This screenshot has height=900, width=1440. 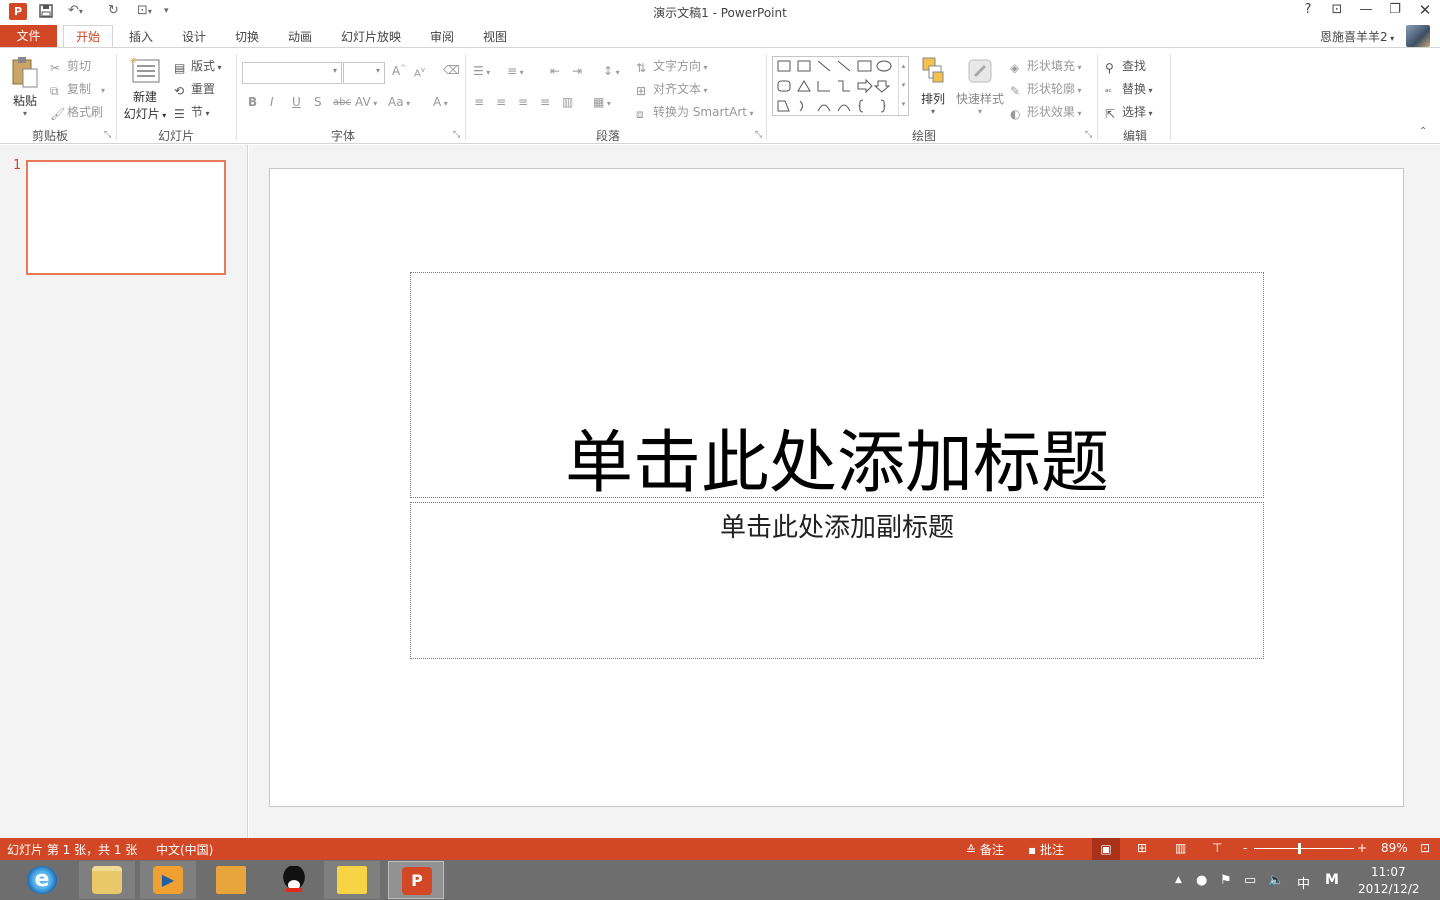 What do you see at coordinates (933, 86) in the screenshot?
I see `arrange-button: 排列 ▾` at bounding box center [933, 86].